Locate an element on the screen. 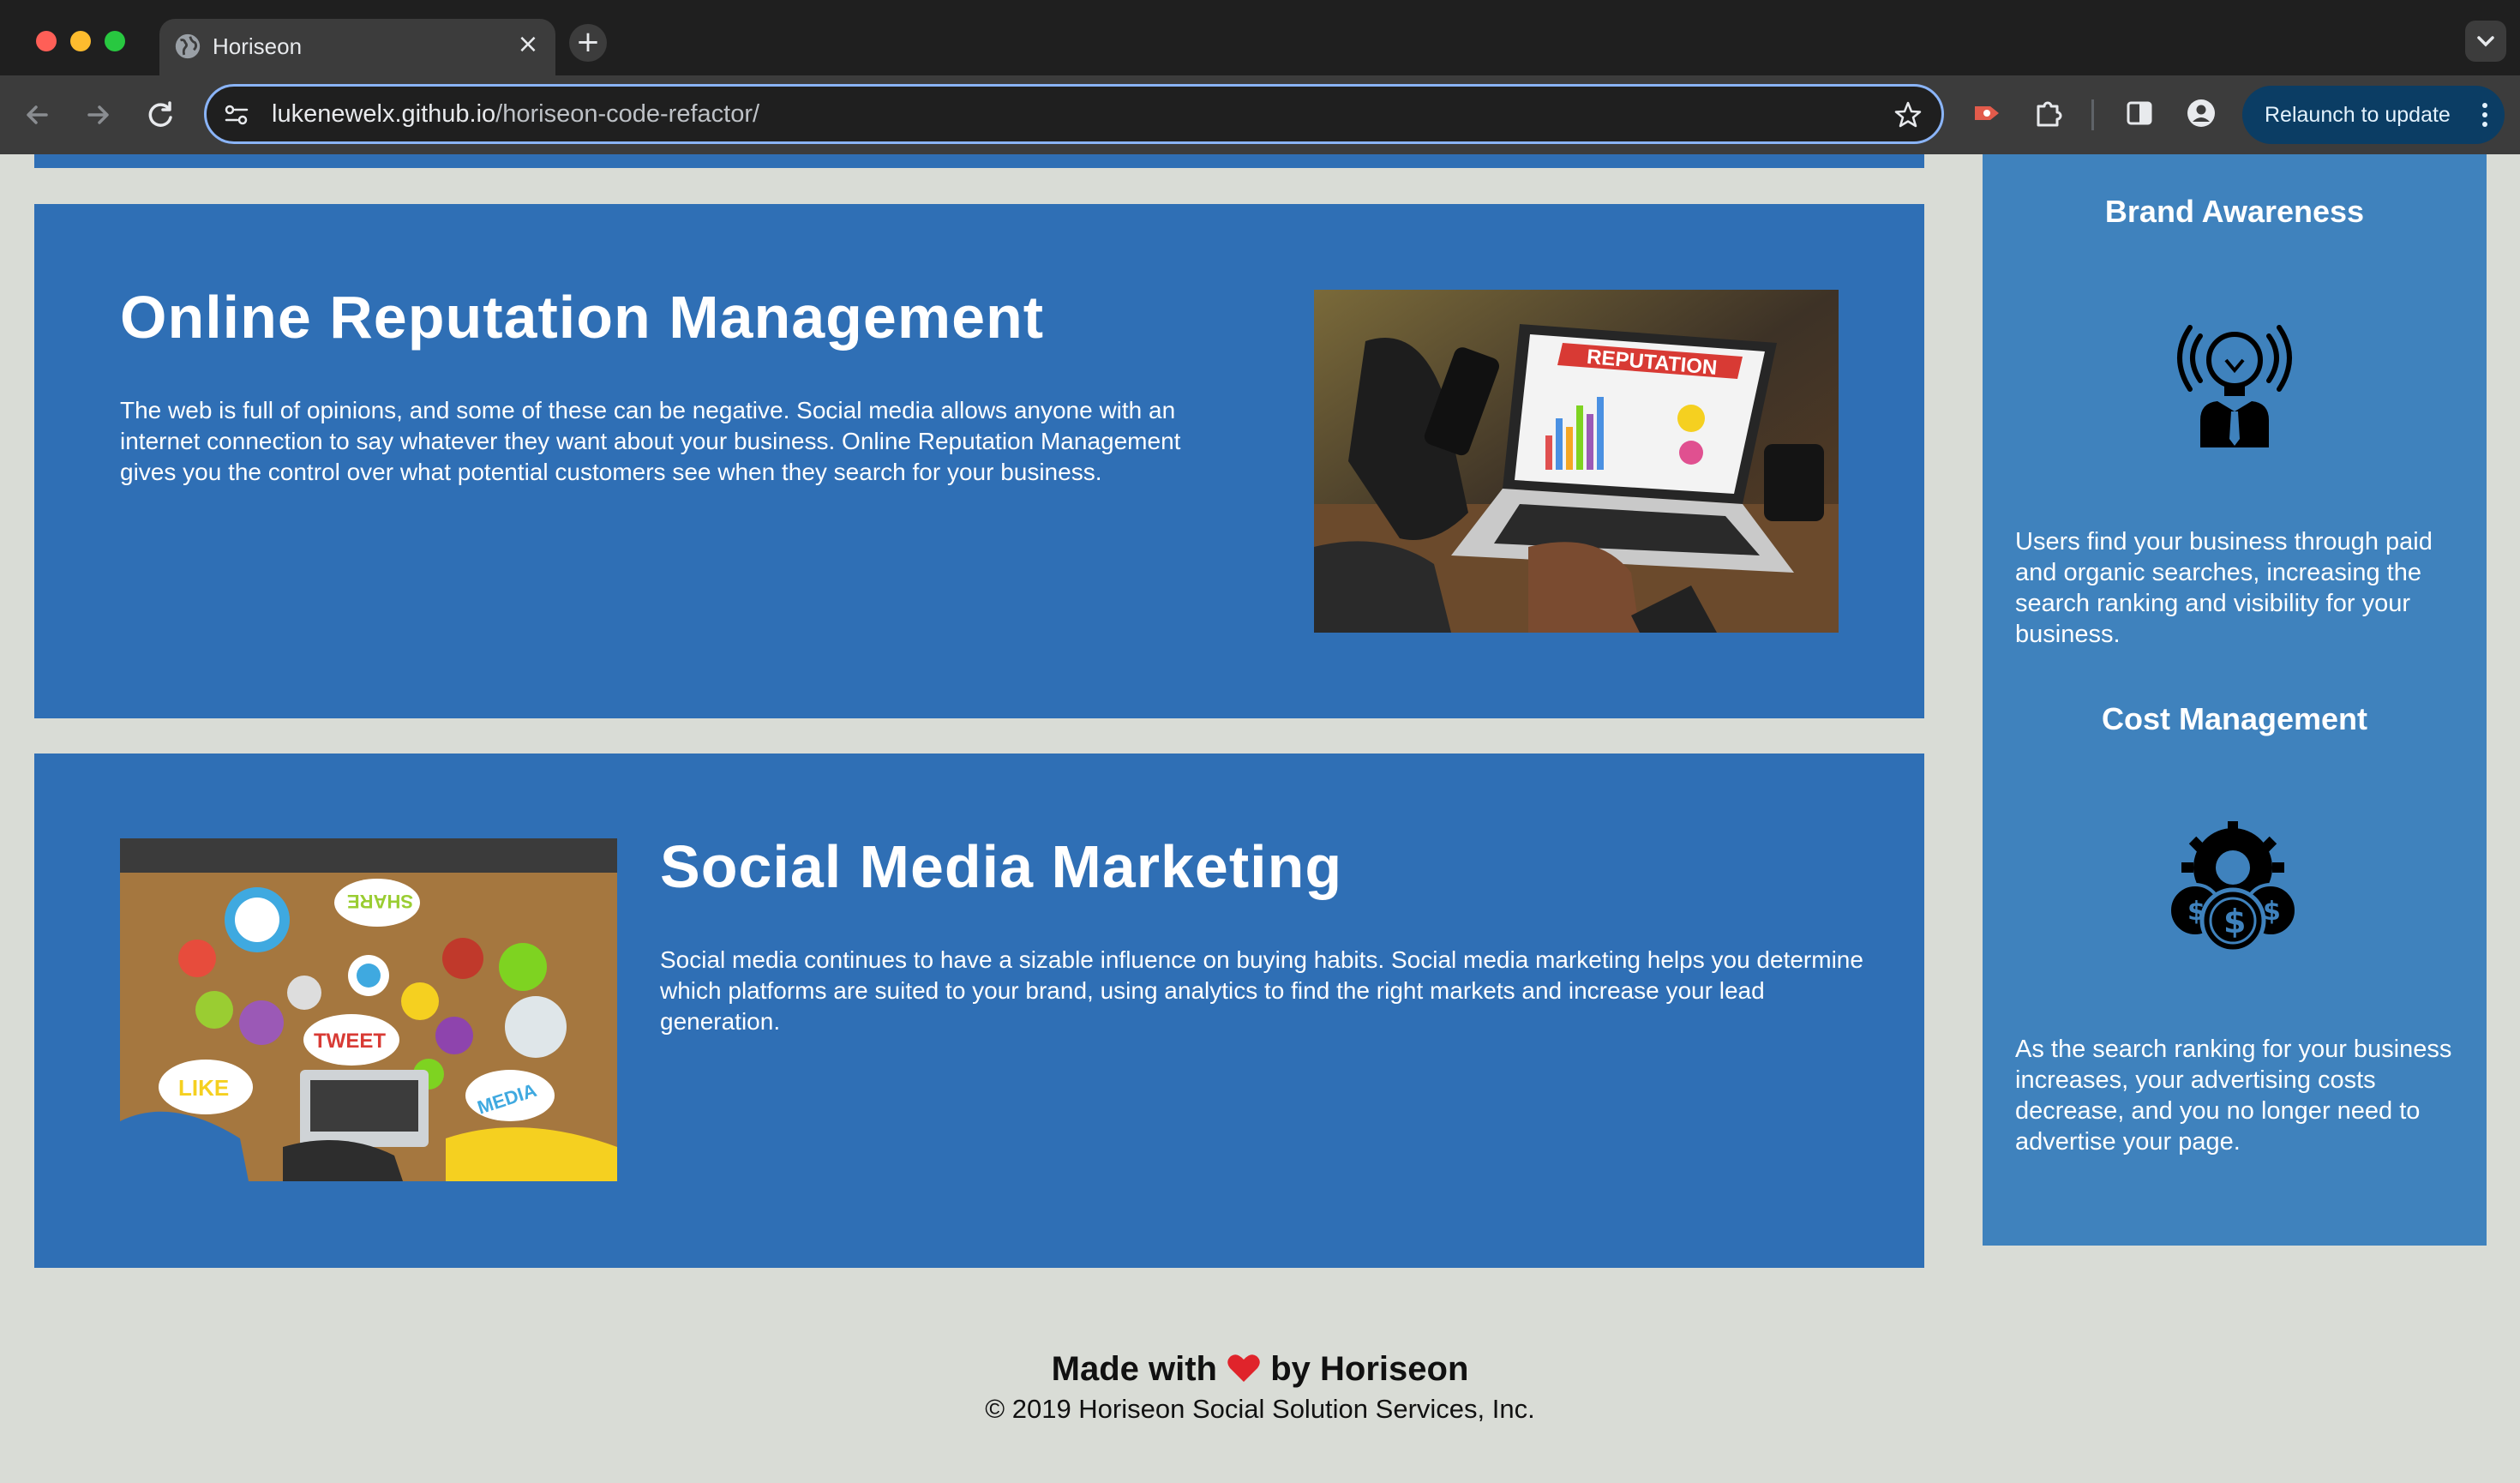  reputation-laptop-image: REPUTATION is located at coordinates (1576, 461).